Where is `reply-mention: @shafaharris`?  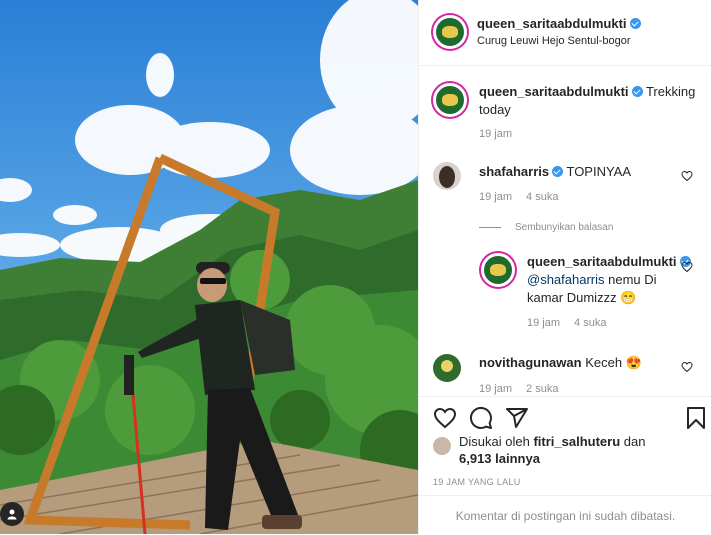 reply-mention: @shafaharris is located at coordinates (566, 279).